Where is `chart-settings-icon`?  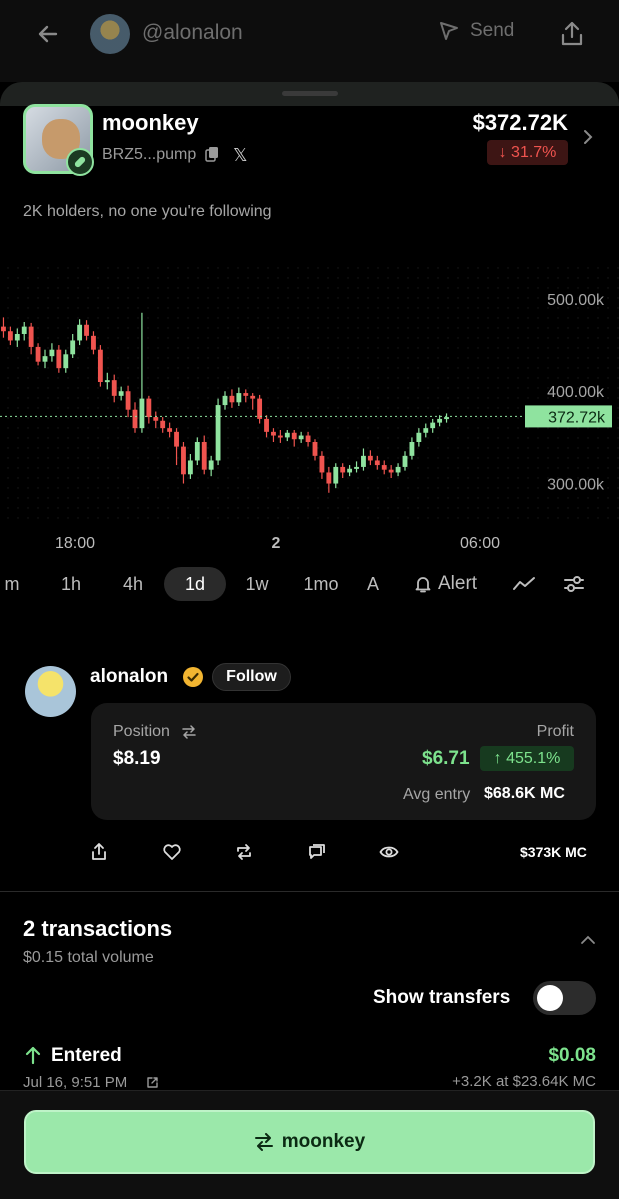
chart-settings-icon is located at coordinates (574, 584).